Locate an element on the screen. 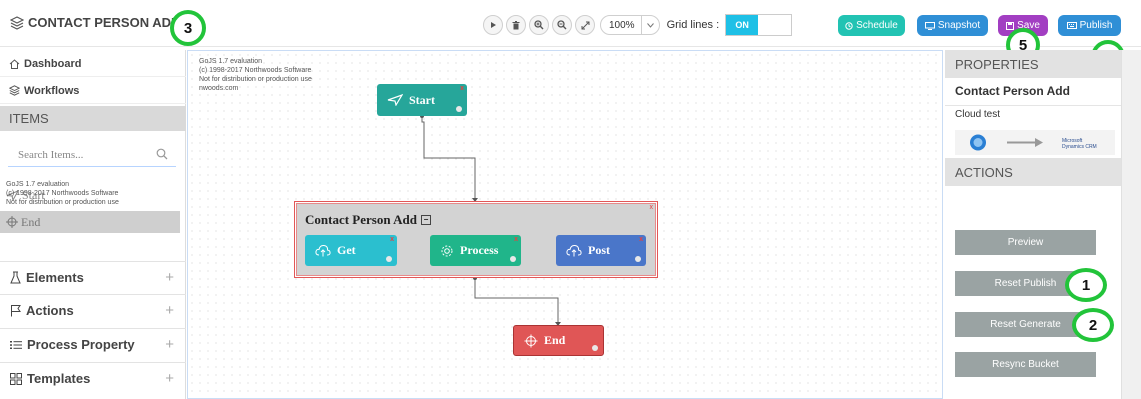 Image resolution: width=1141 pixels, height=399 pixels. palette-watermark-line: Not for distribution or production use is located at coordinates (62, 202).